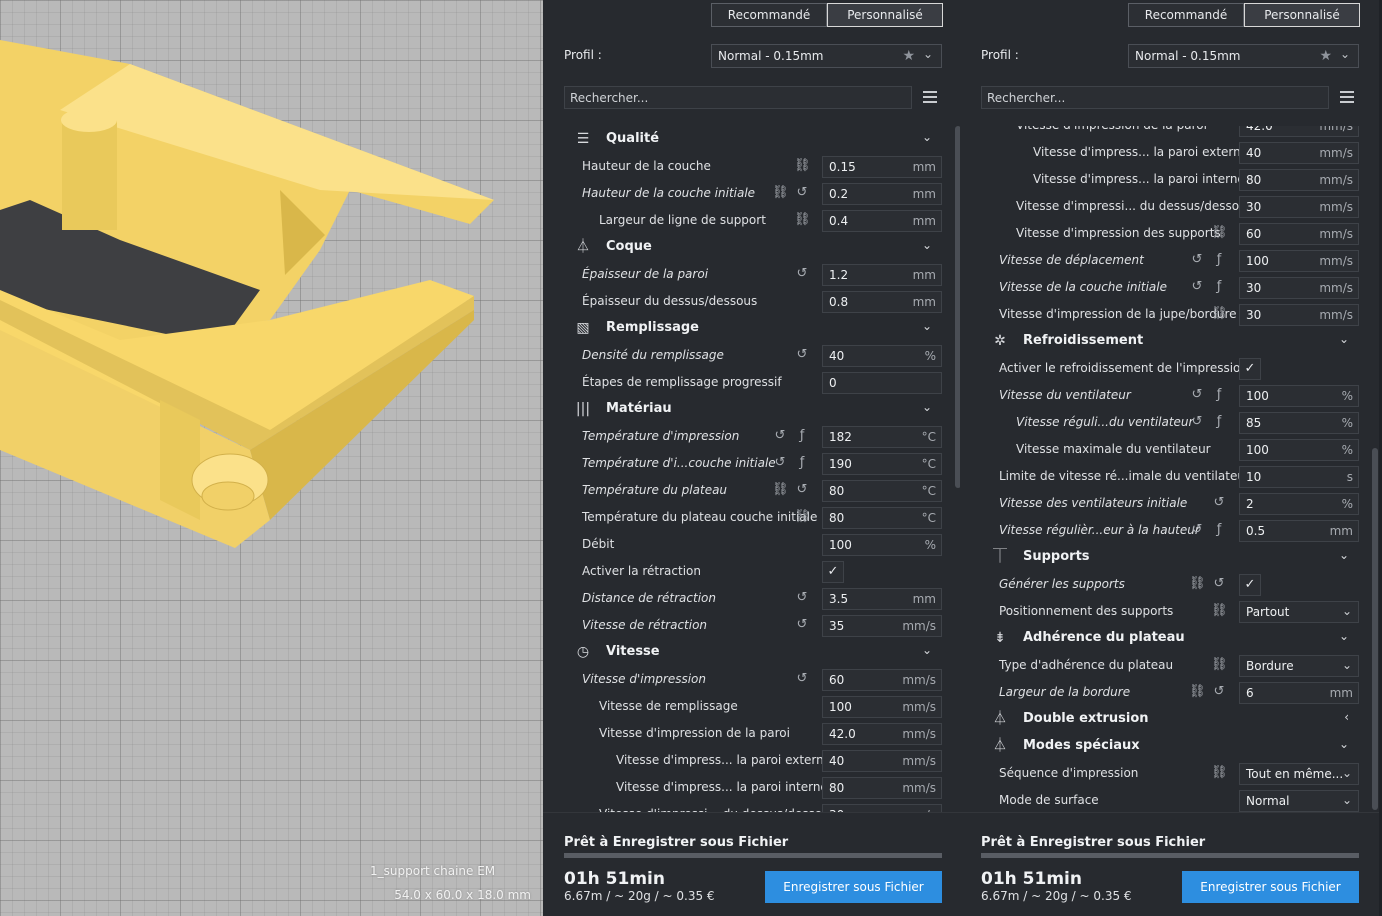 Image resolution: width=1382 pixels, height=916 pixels. What do you see at coordinates (753, 409) in the screenshot?
I see `category-header: ||| Matériau ⌄` at bounding box center [753, 409].